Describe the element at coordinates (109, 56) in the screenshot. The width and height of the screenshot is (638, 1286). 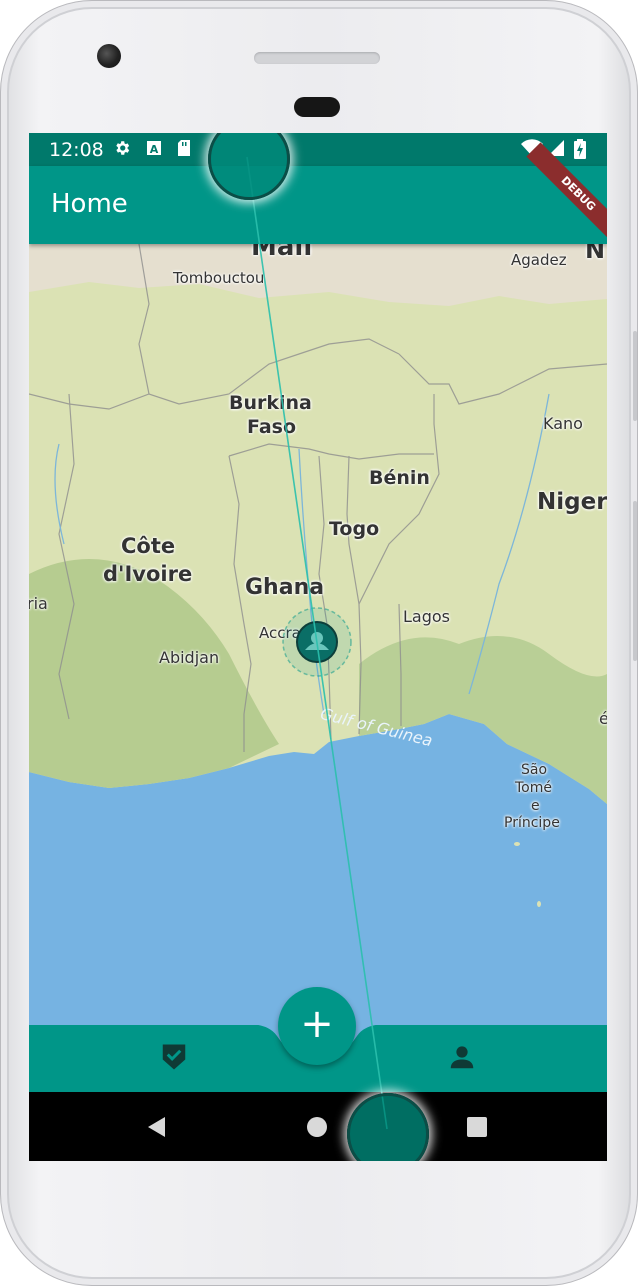
I see `front-camera` at that location.